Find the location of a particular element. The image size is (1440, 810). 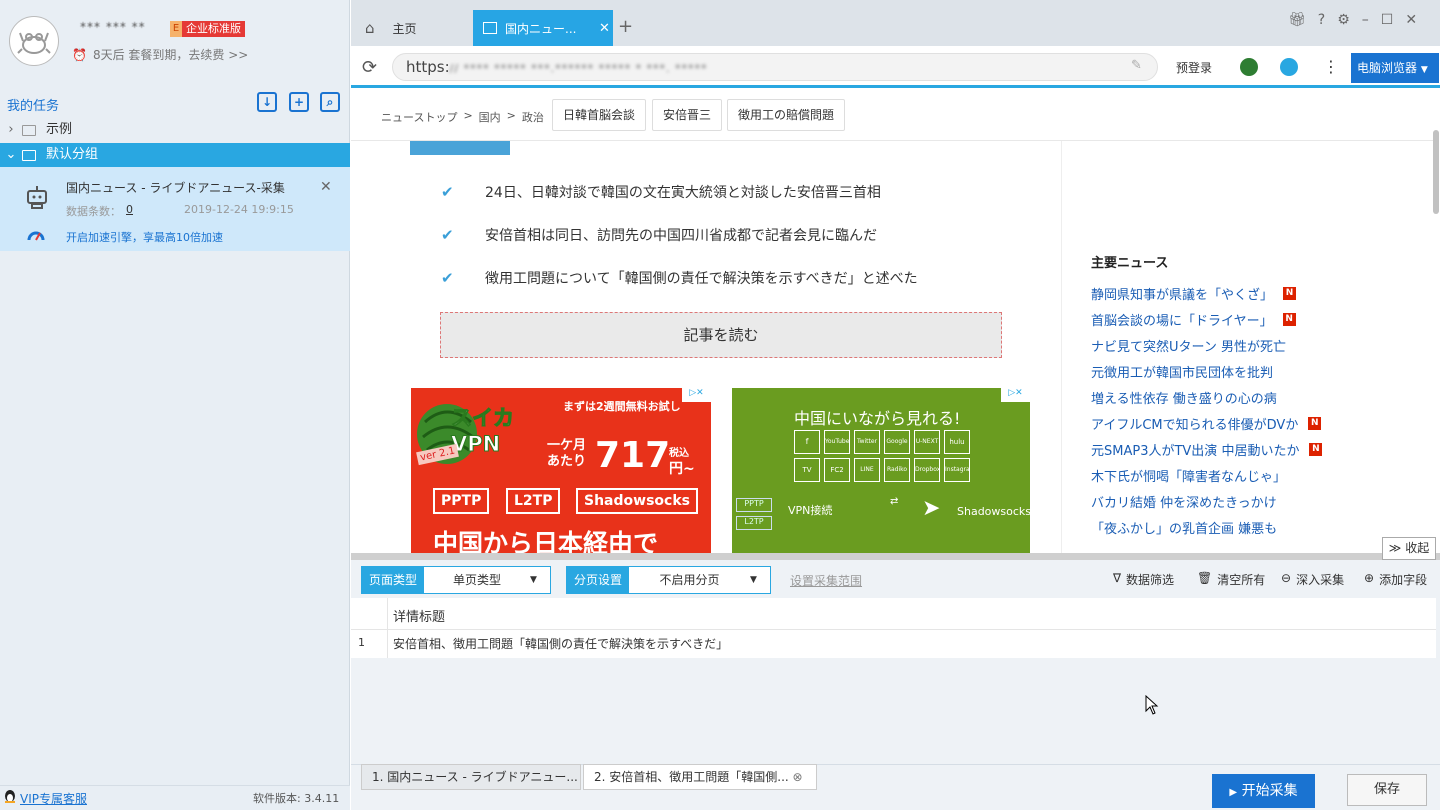

page-type-select: 页面类型 单页类型 ▼ is located at coordinates (456, 580).